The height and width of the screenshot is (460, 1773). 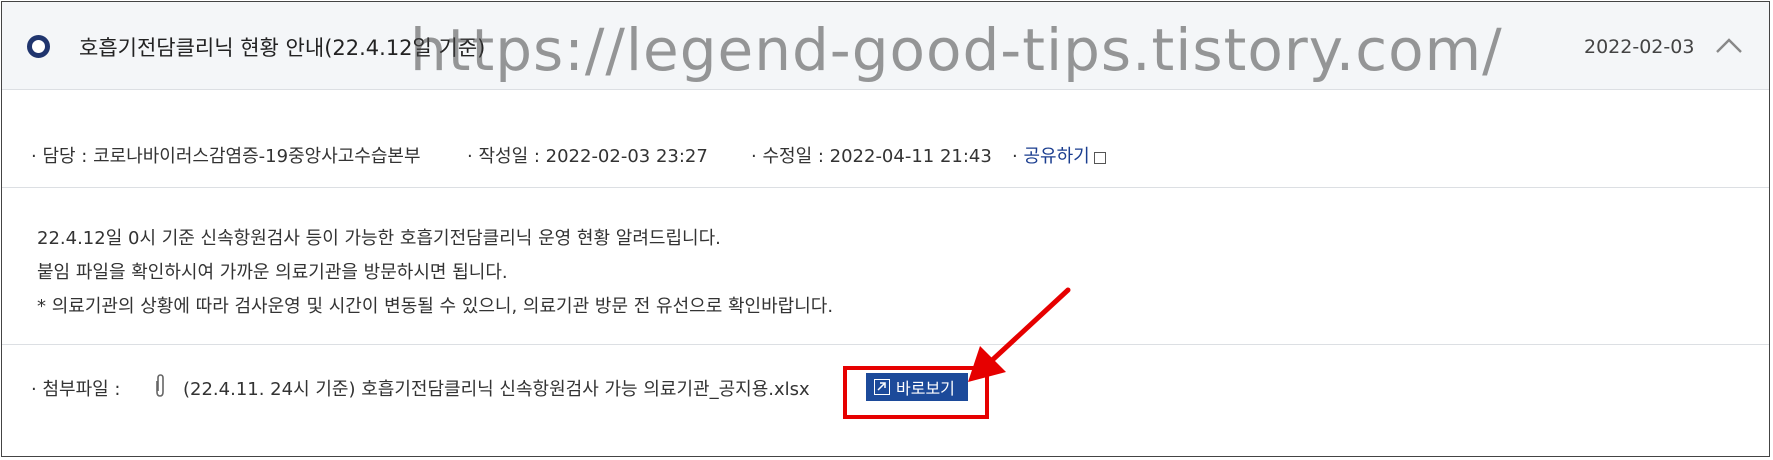 What do you see at coordinates (925, 388) in the screenshot?
I see `view-button-label: 바로보기` at bounding box center [925, 388].